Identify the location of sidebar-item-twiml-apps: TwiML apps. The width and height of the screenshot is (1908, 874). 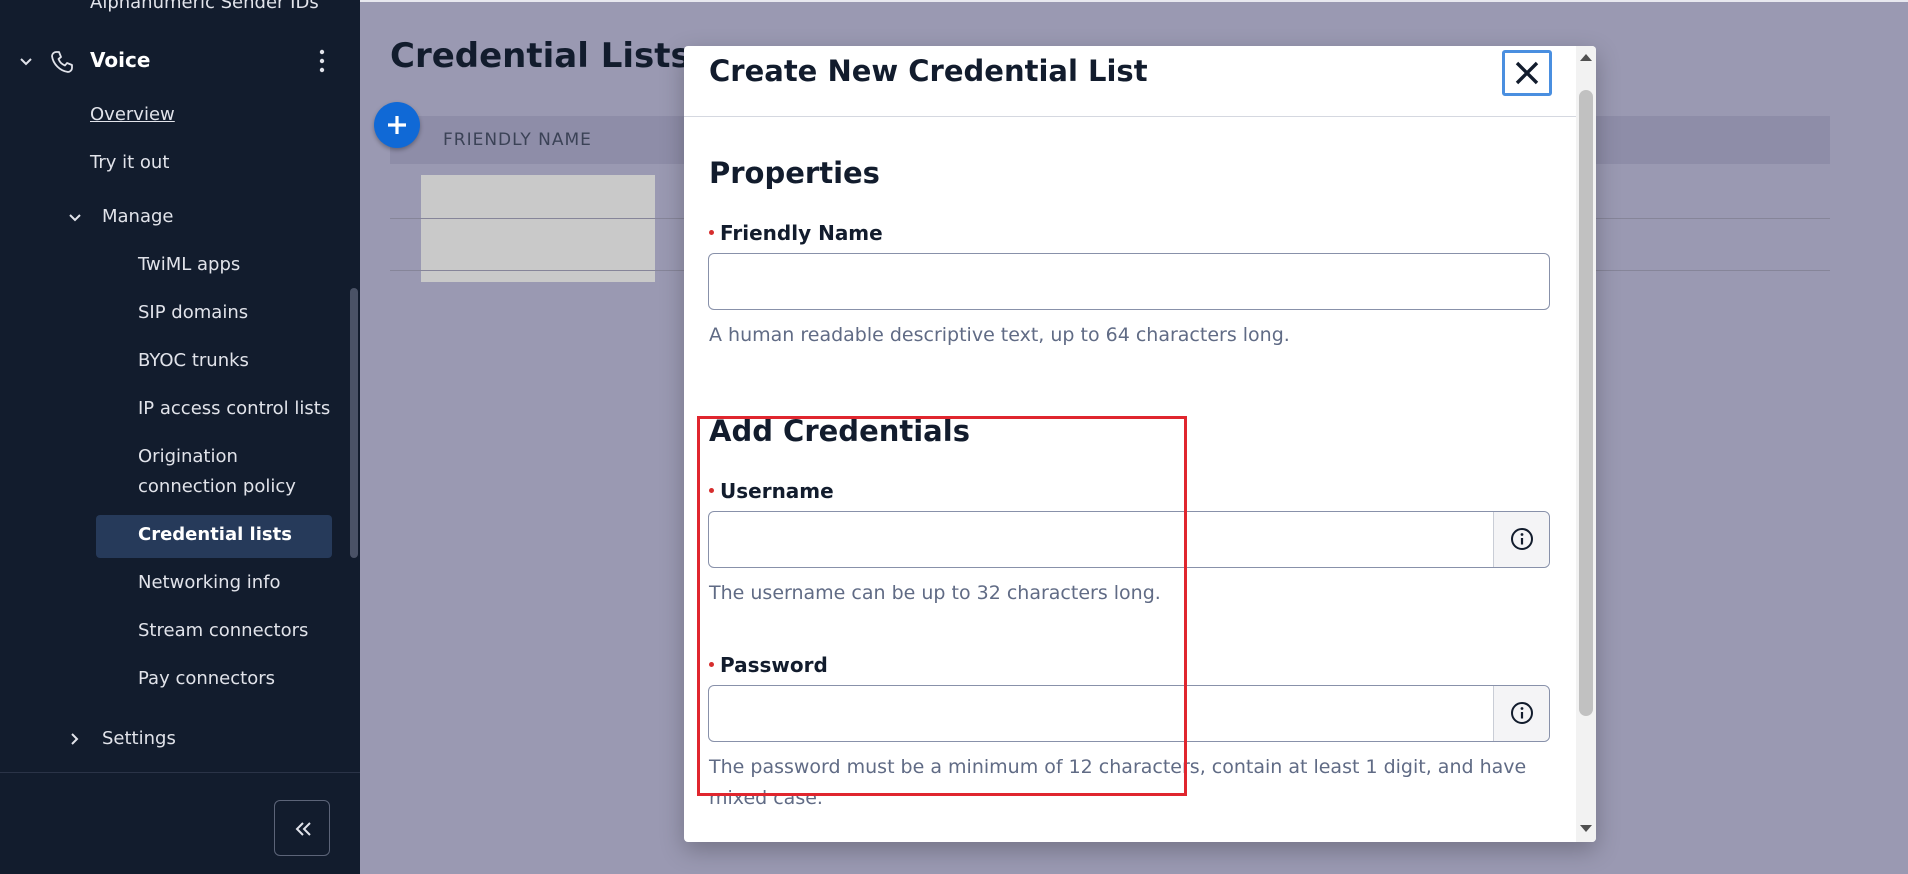
(189, 264).